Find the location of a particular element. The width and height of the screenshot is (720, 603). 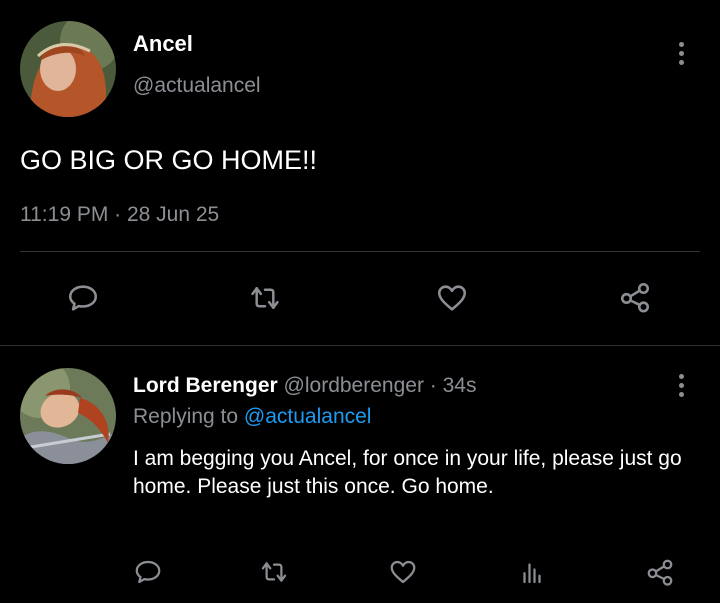

tweet-timestamp: 11:19 PM · 28 Jun 25 is located at coordinates (120, 214).